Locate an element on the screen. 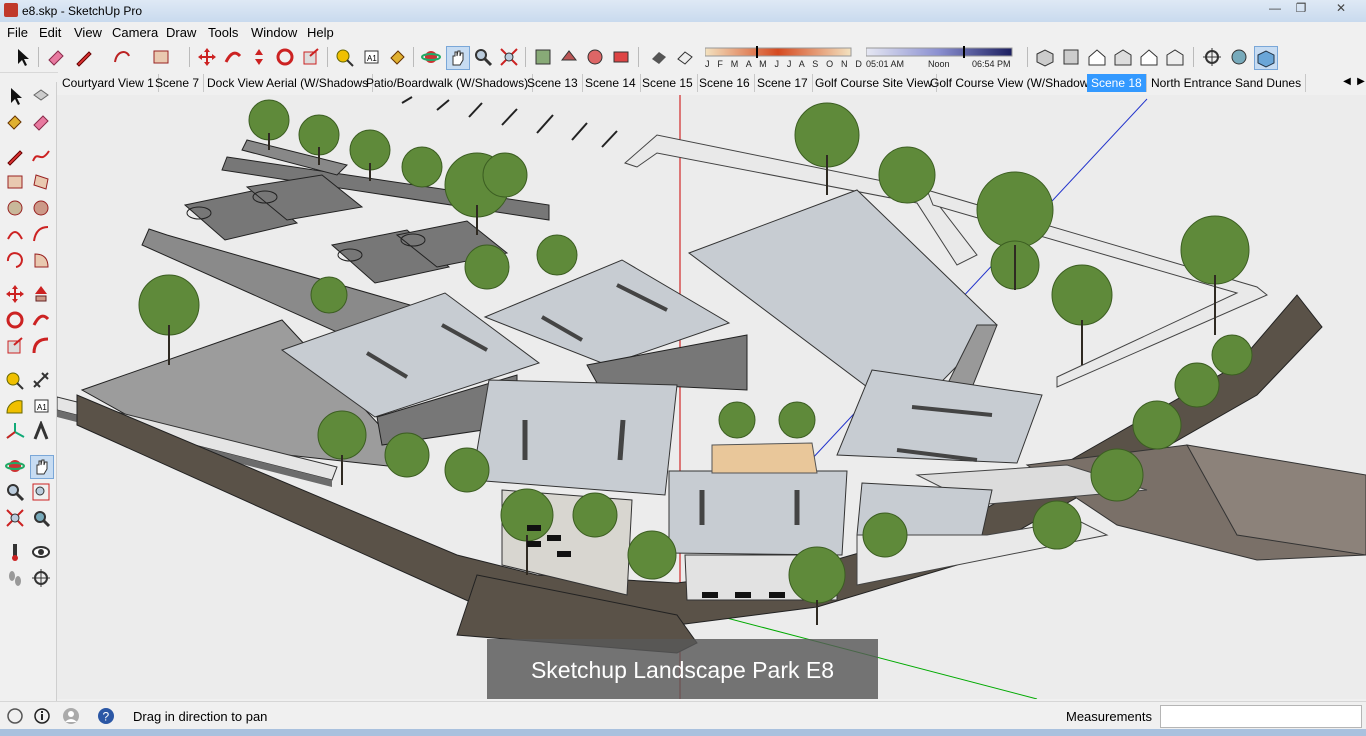 The height and width of the screenshot is (736, 1366). circle-icon is located at coordinates (15, 208).